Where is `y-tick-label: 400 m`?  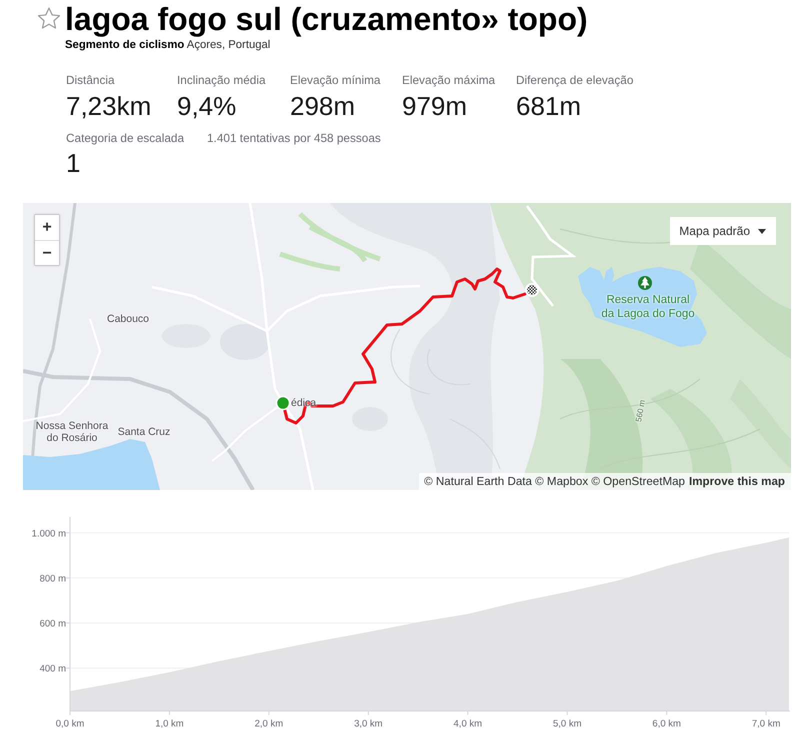
y-tick-label: 400 m is located at coordinates (53, 669).